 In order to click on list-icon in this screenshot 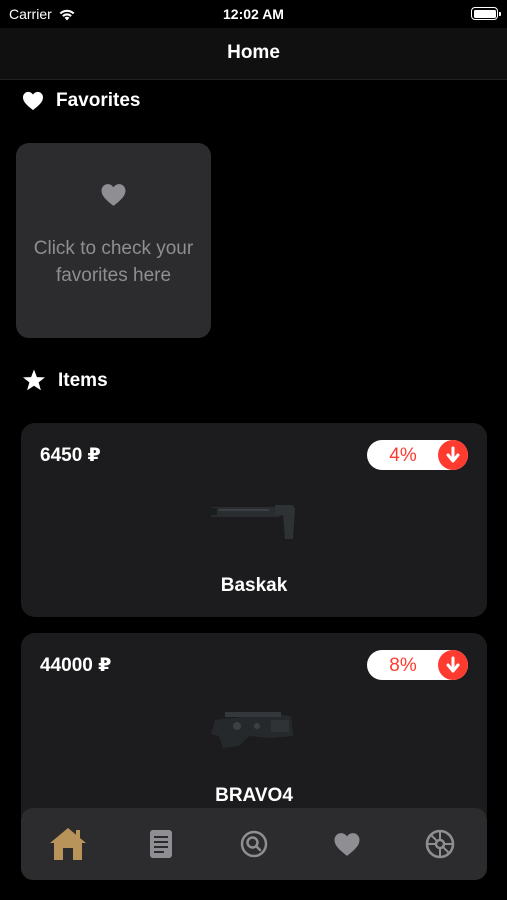, I will do `click(160, 844)`.